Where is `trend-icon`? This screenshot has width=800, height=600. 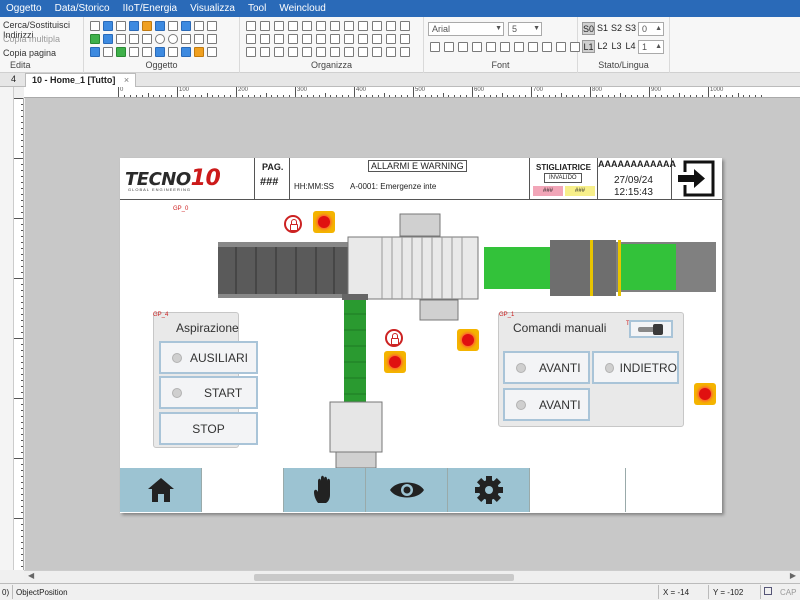
trend-icon is located at coordinates (95, 39).